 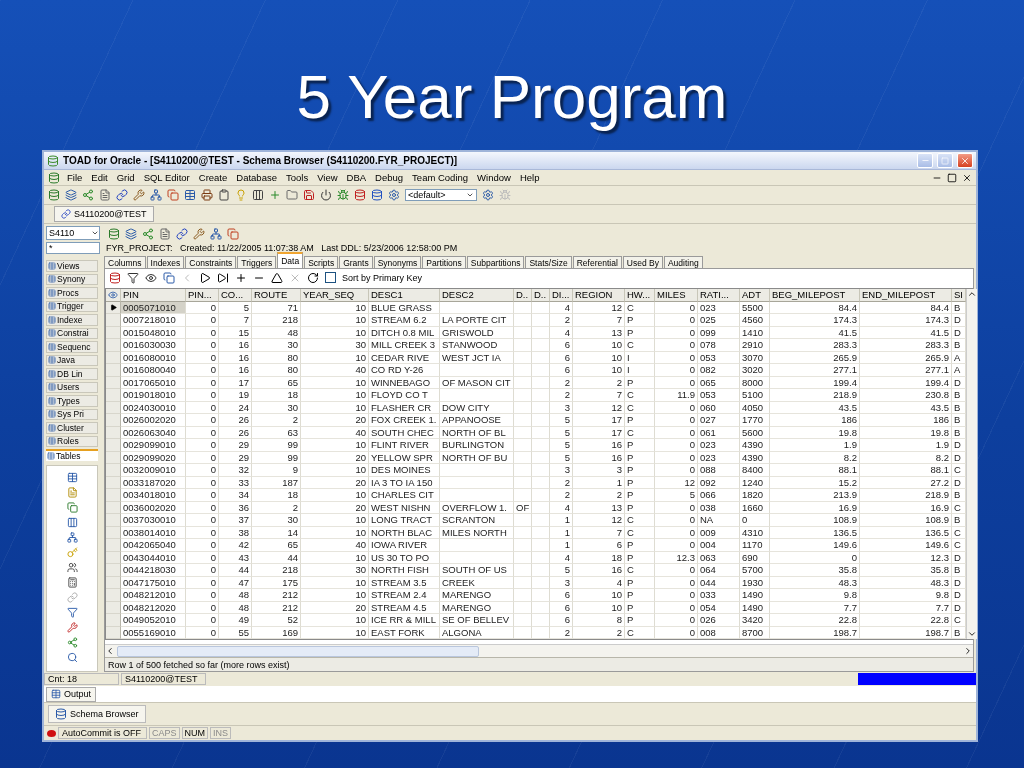 I want to click on menu-item: Grid, so click(x=125, y=177).